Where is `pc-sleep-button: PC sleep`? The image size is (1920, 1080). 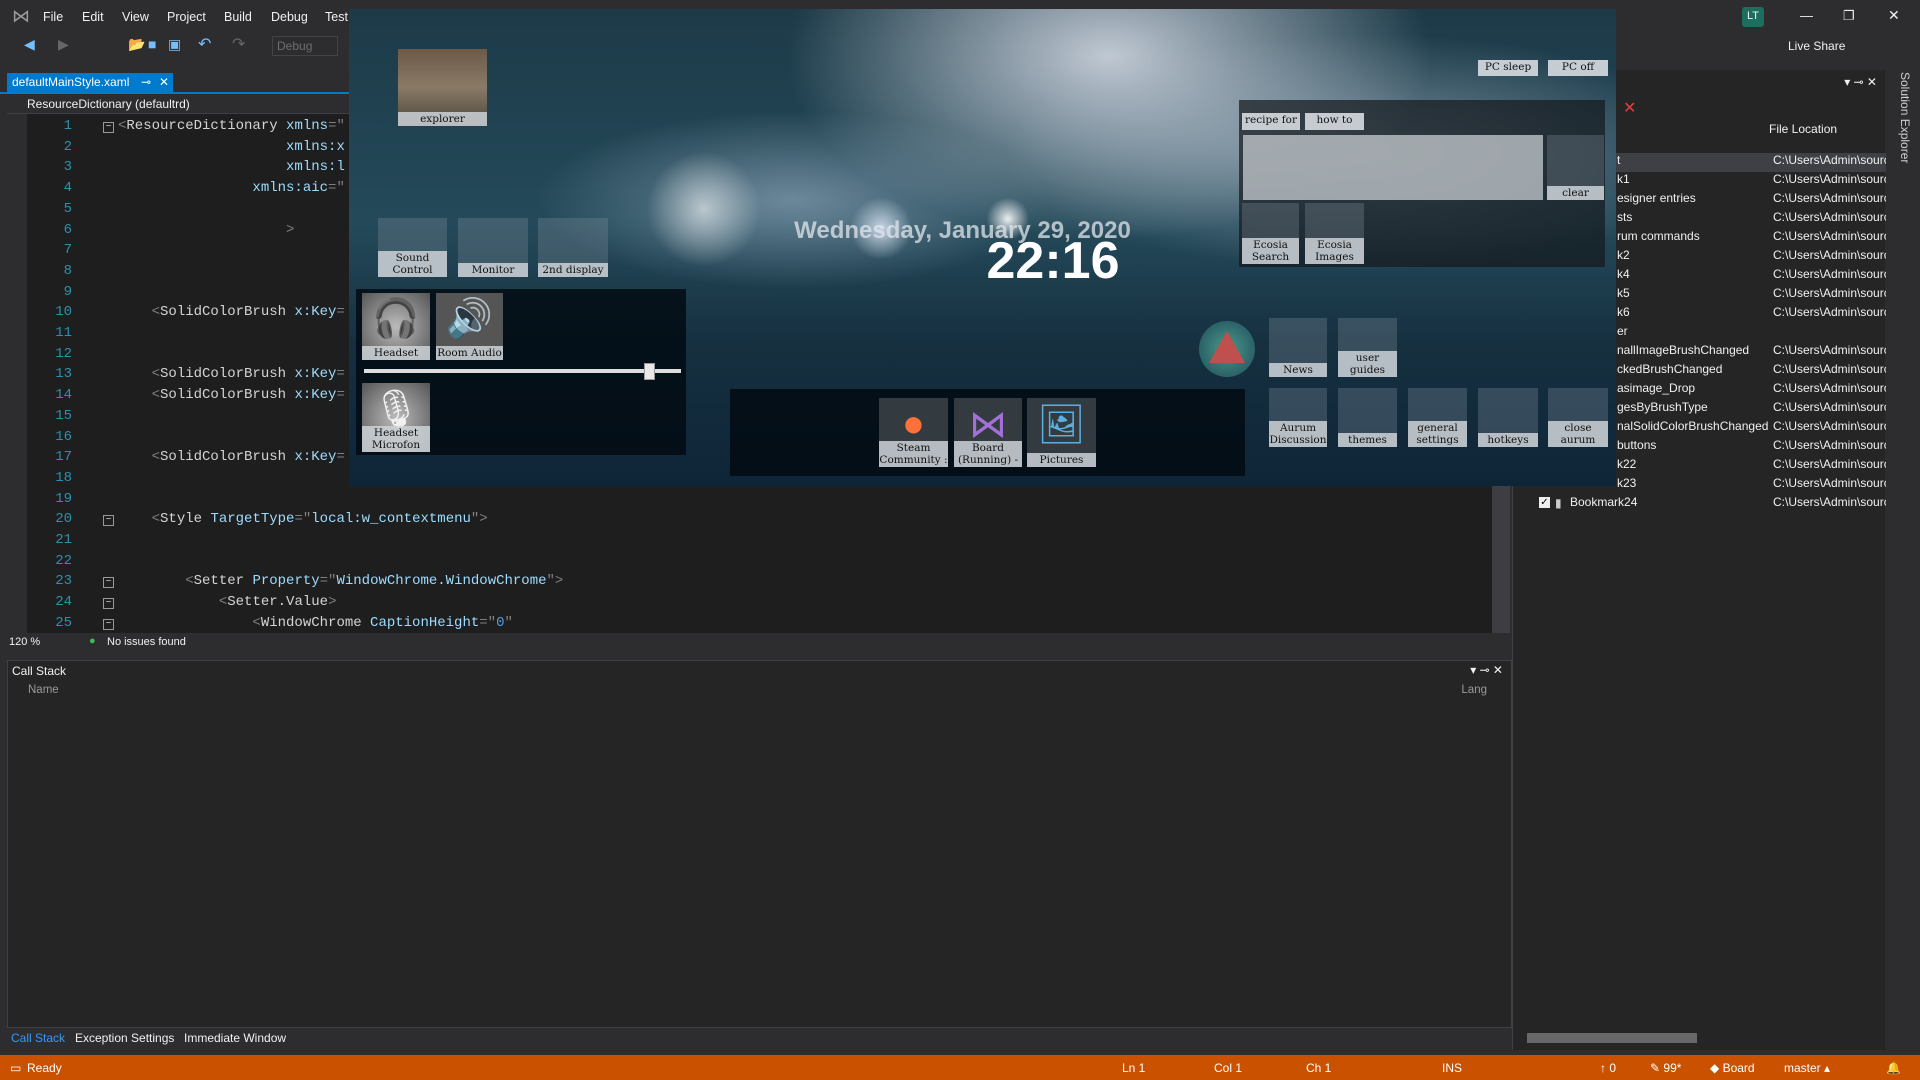 pc-sleep-button: PC sleep is located at coordinates (1508, 68).